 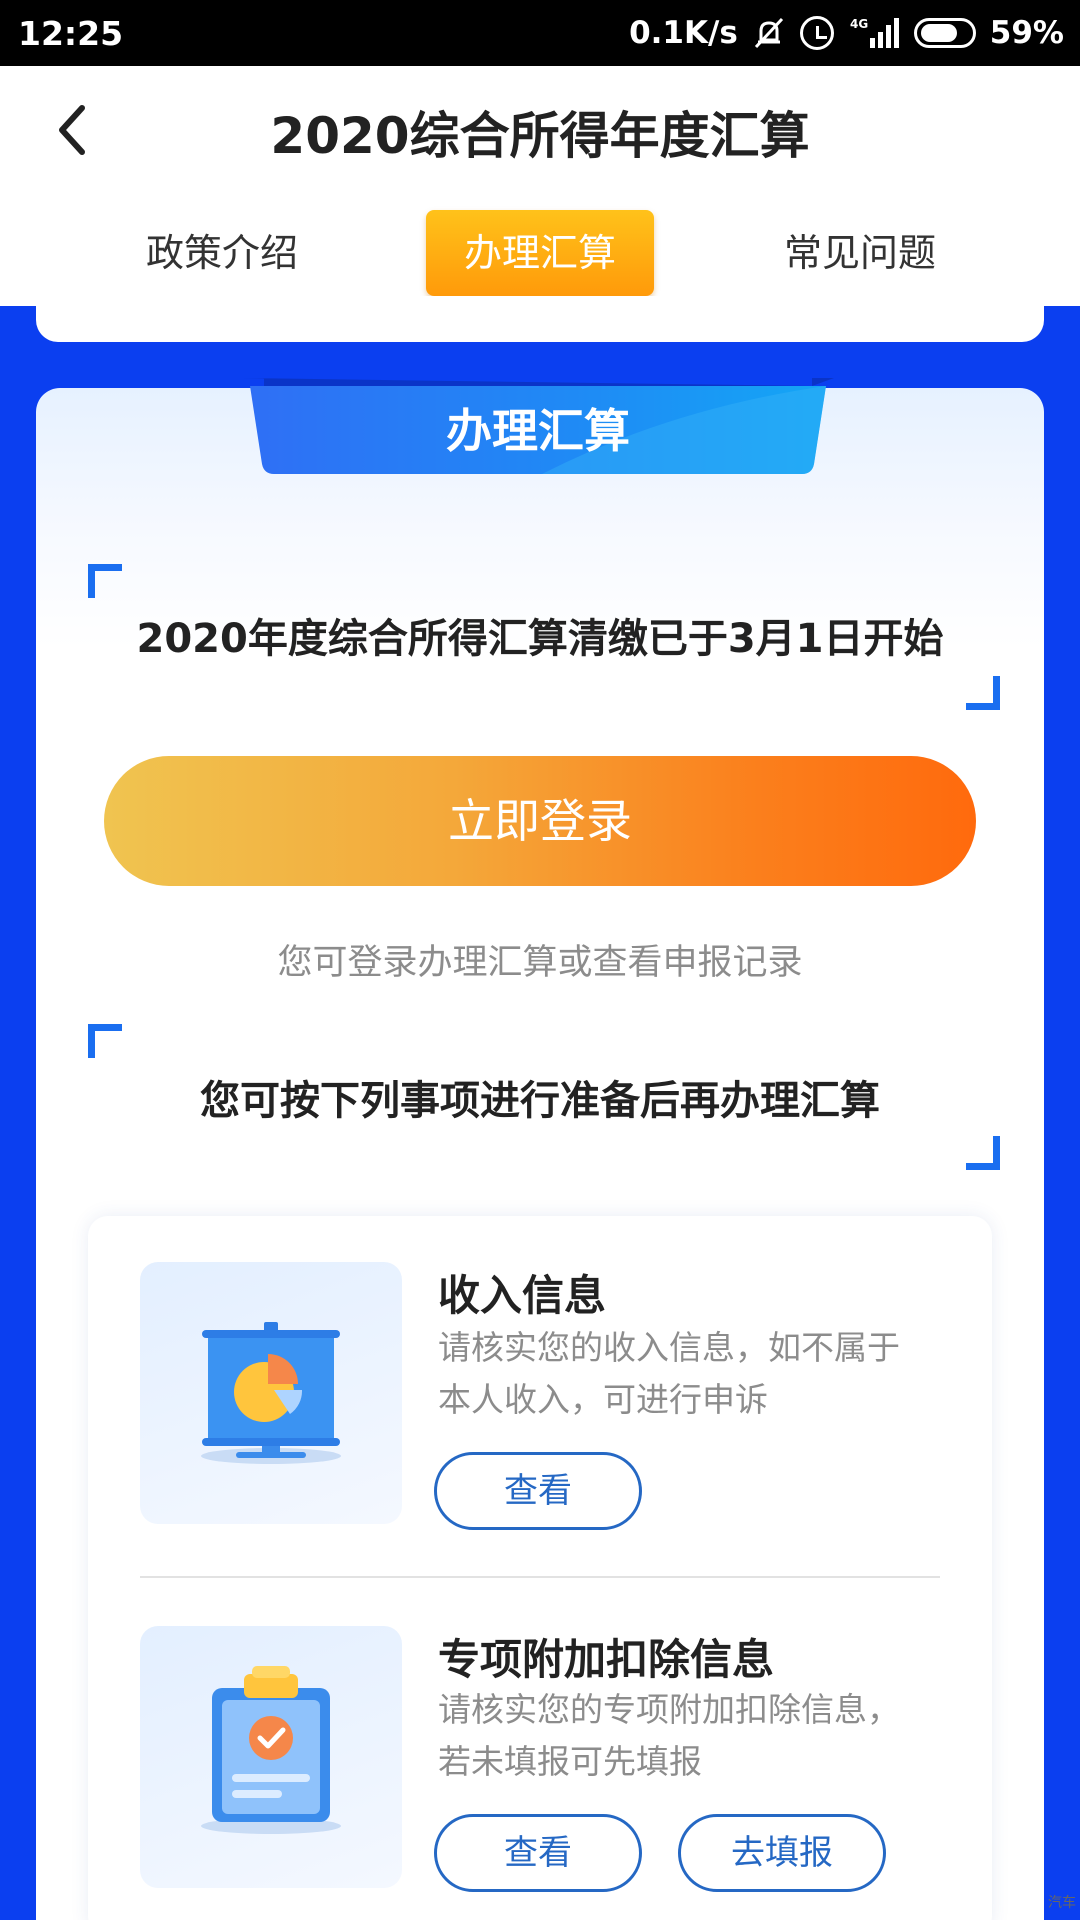 What do you see at coordinates (1026, 33) in the screenshot?
I see `battery-percent: 59%` at bounding box center [1026, 33].